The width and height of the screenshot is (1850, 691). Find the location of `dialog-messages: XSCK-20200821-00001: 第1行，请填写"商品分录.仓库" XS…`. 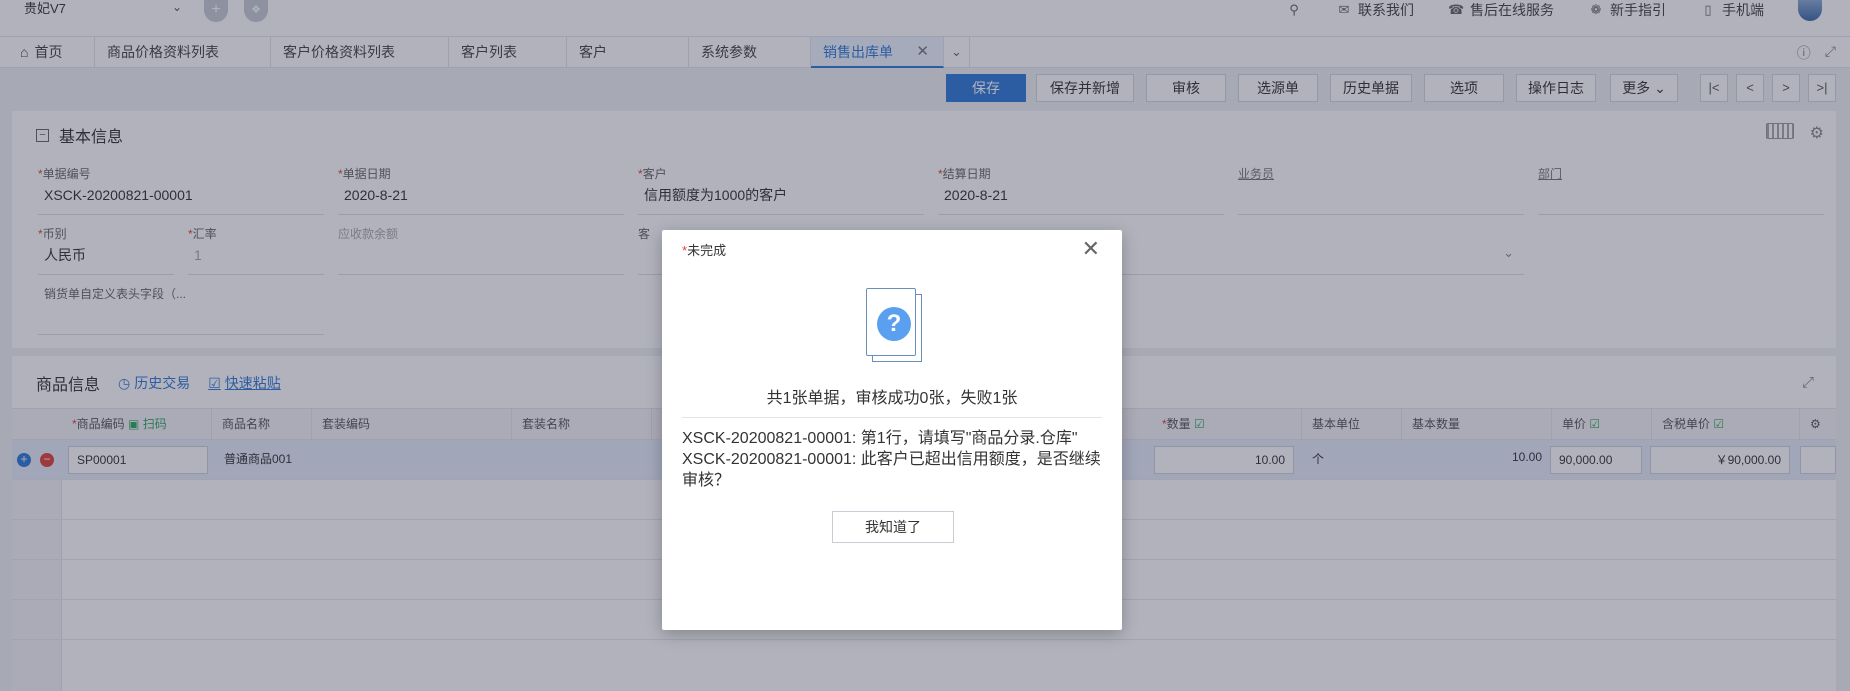

dialog-messages: XSCK-20200821-00001: 第1行，请填写"商品分录.仓库" XS… is located at coordinates (895, 459).